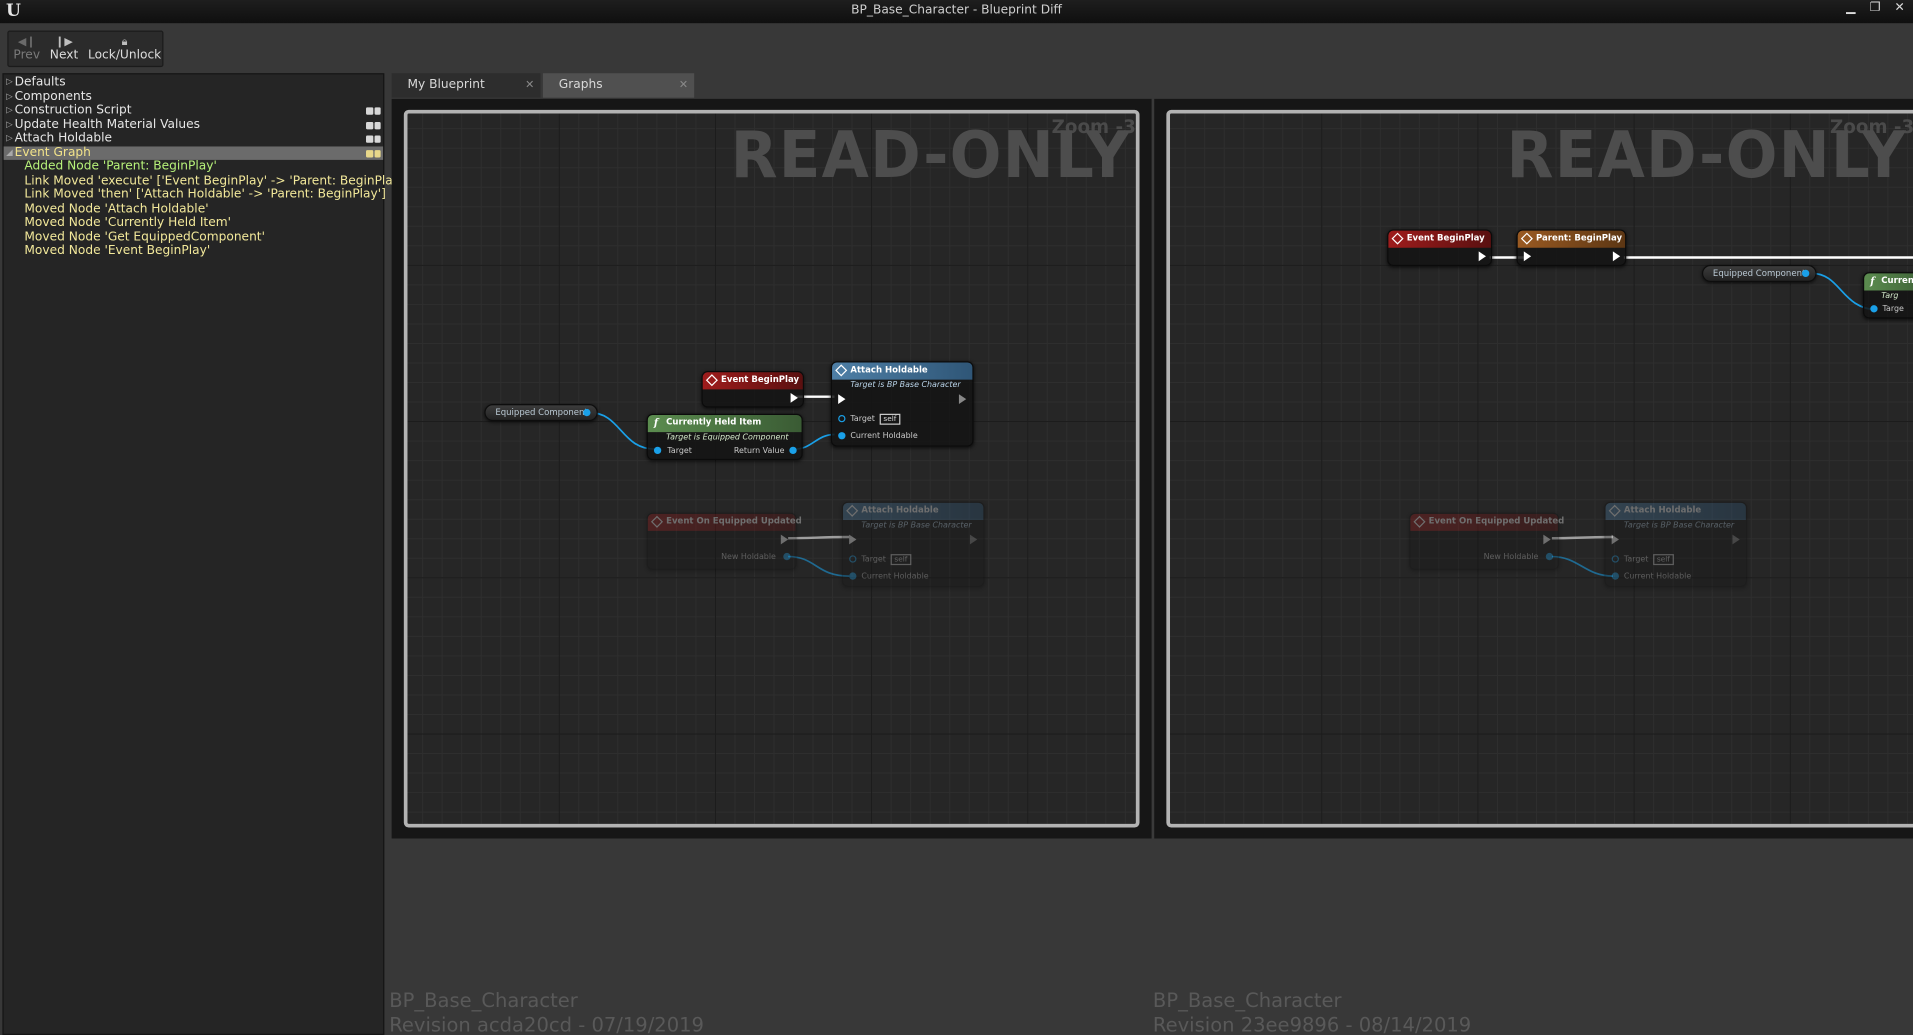 The image size is (1913, 1035). I want to click on parent-beginplay-node: Parent: BeginPlay, so click(1571, 248).